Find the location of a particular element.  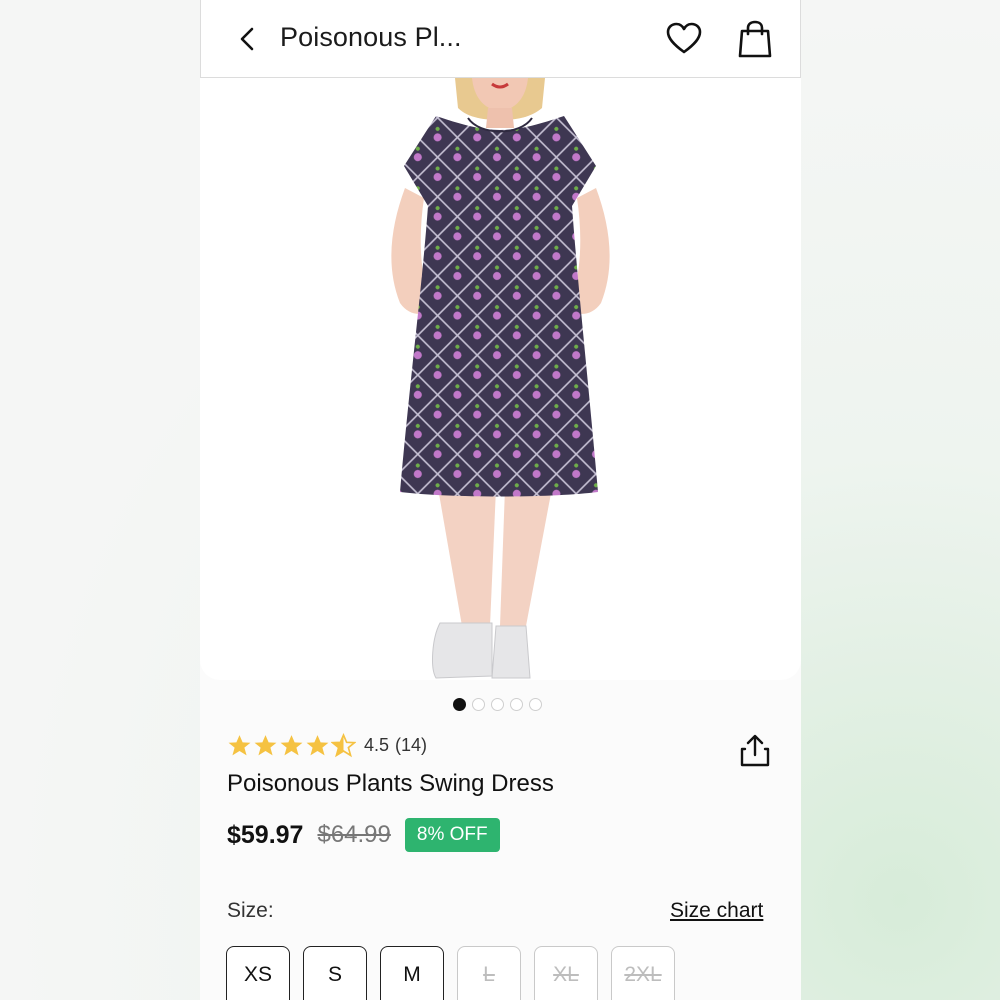

sale-price: $59.97 is located at coordinates (265, 834).